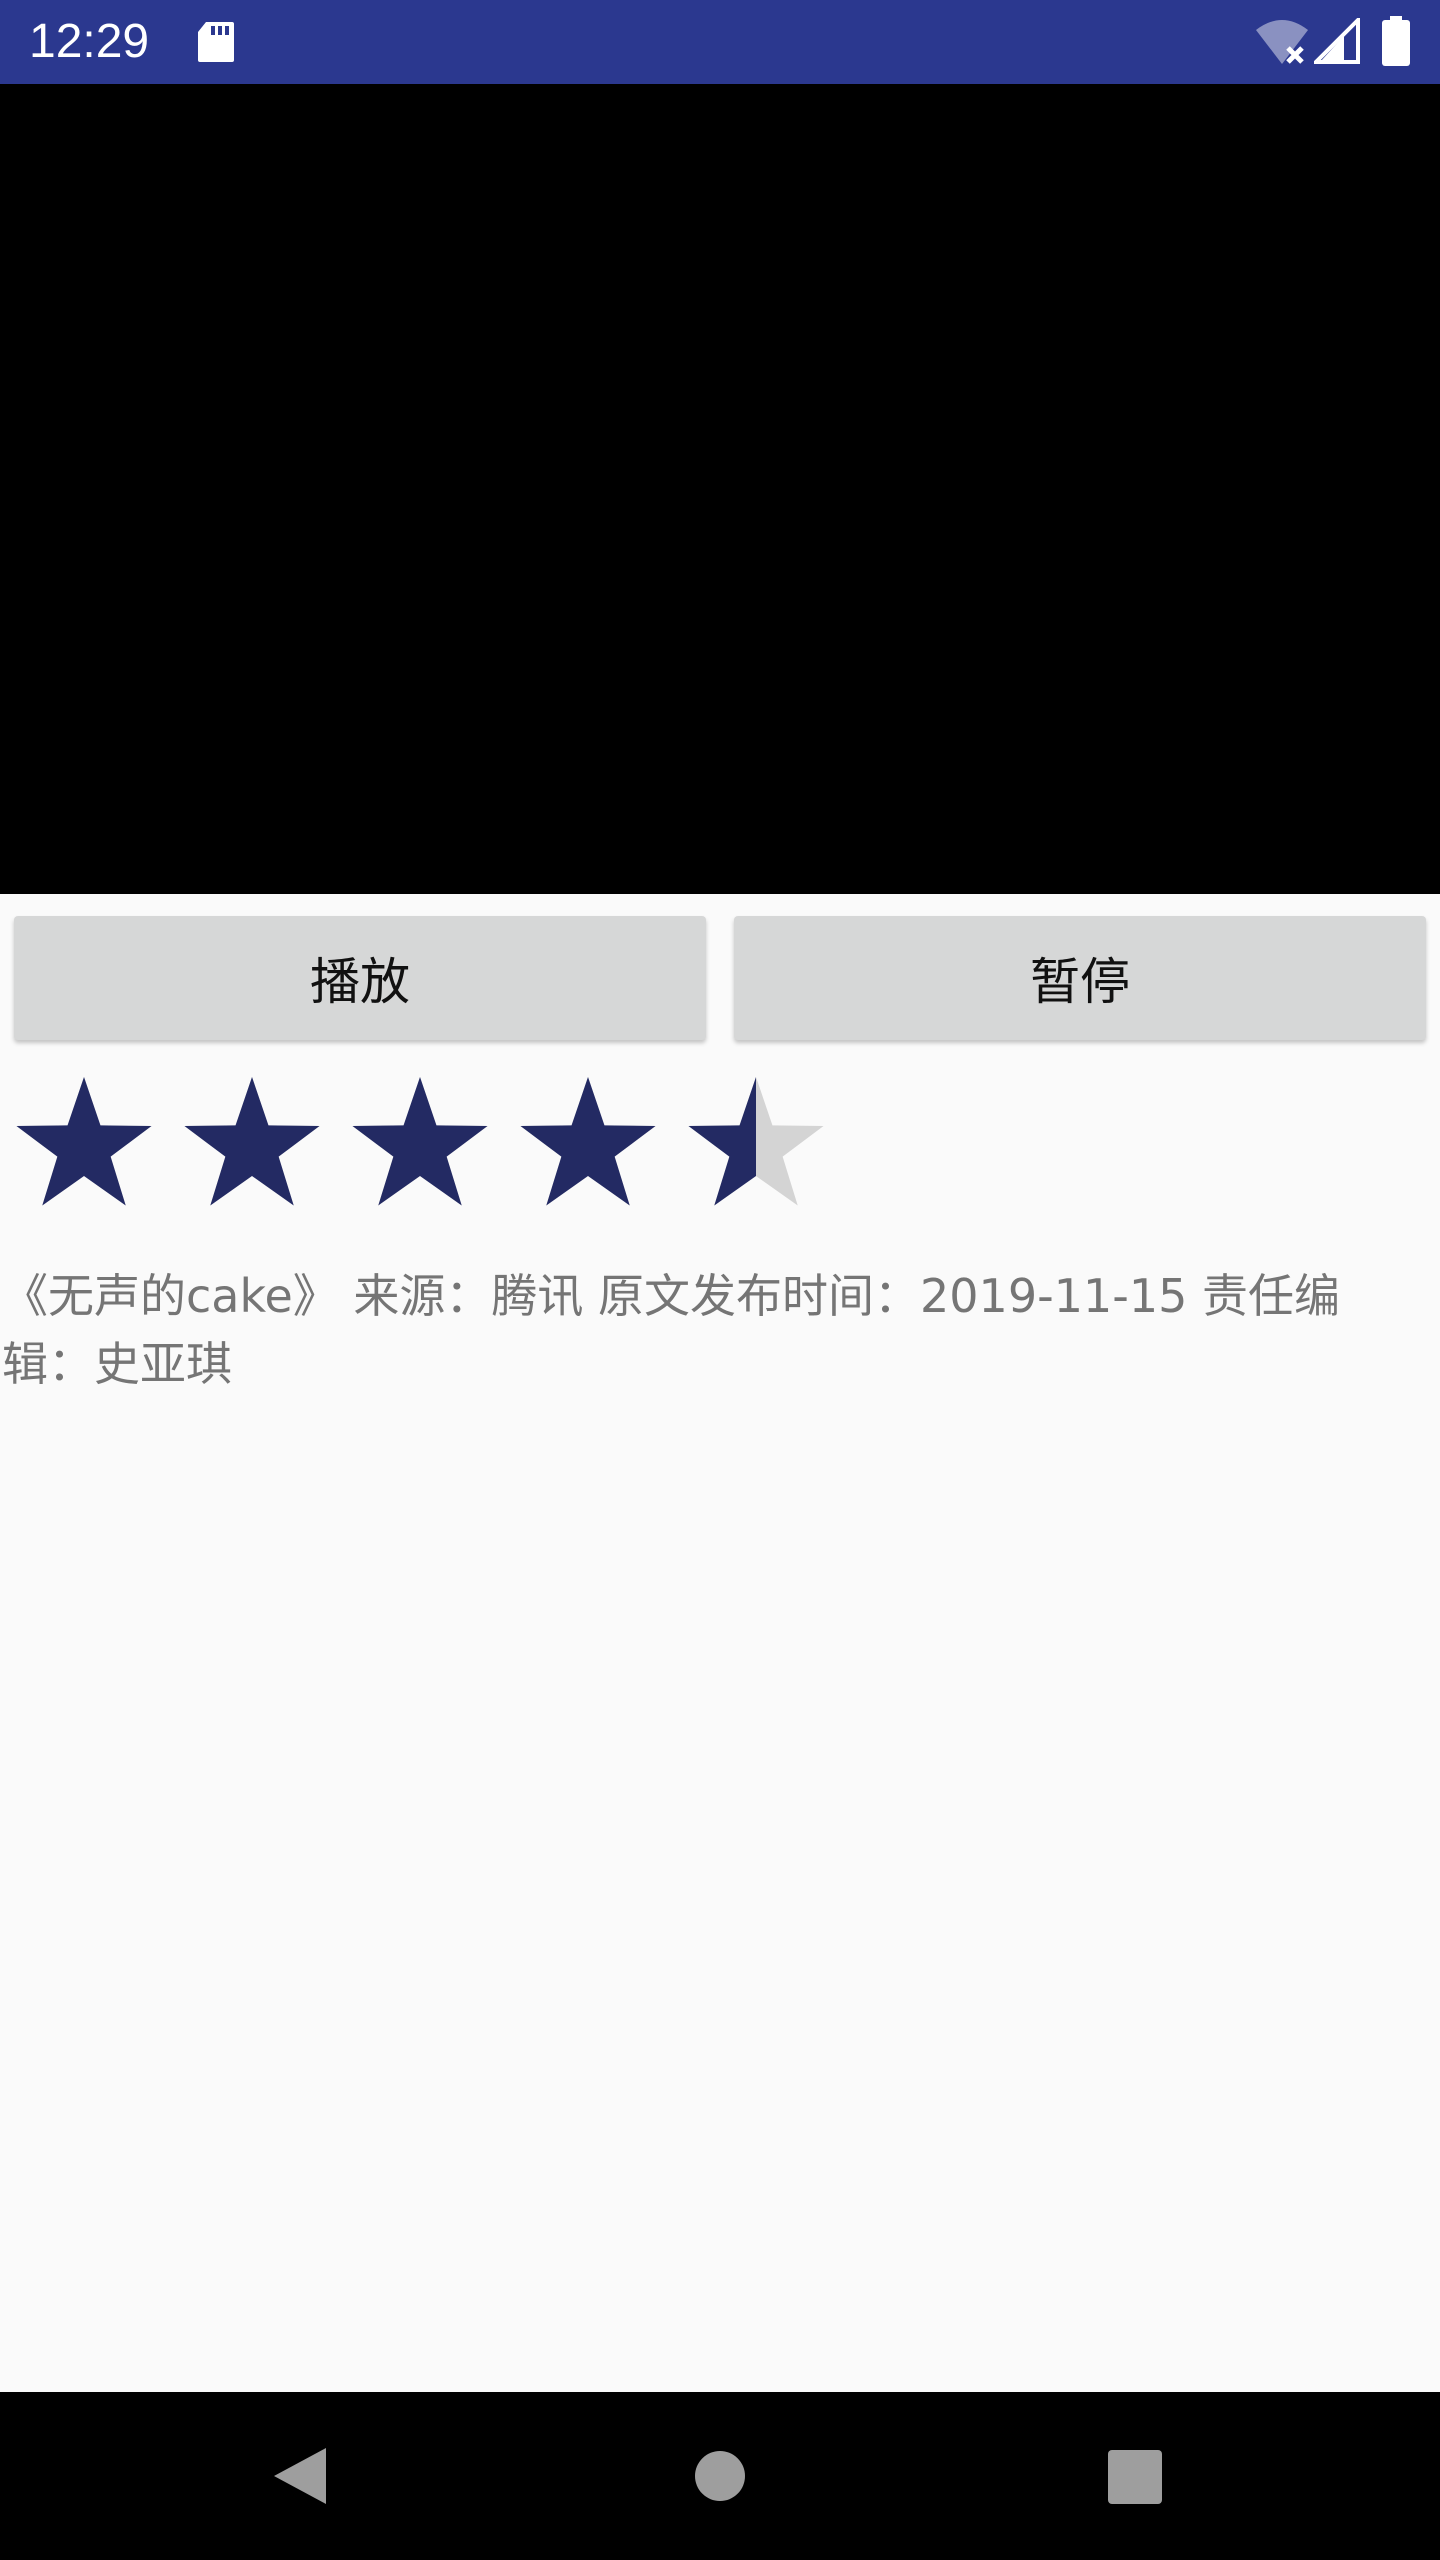 The width and height of the screenshot is (1440, 2560). Describe the element at coordinates (1282, 42) in the screenshot. I see `wifi-off-icon` at that location.